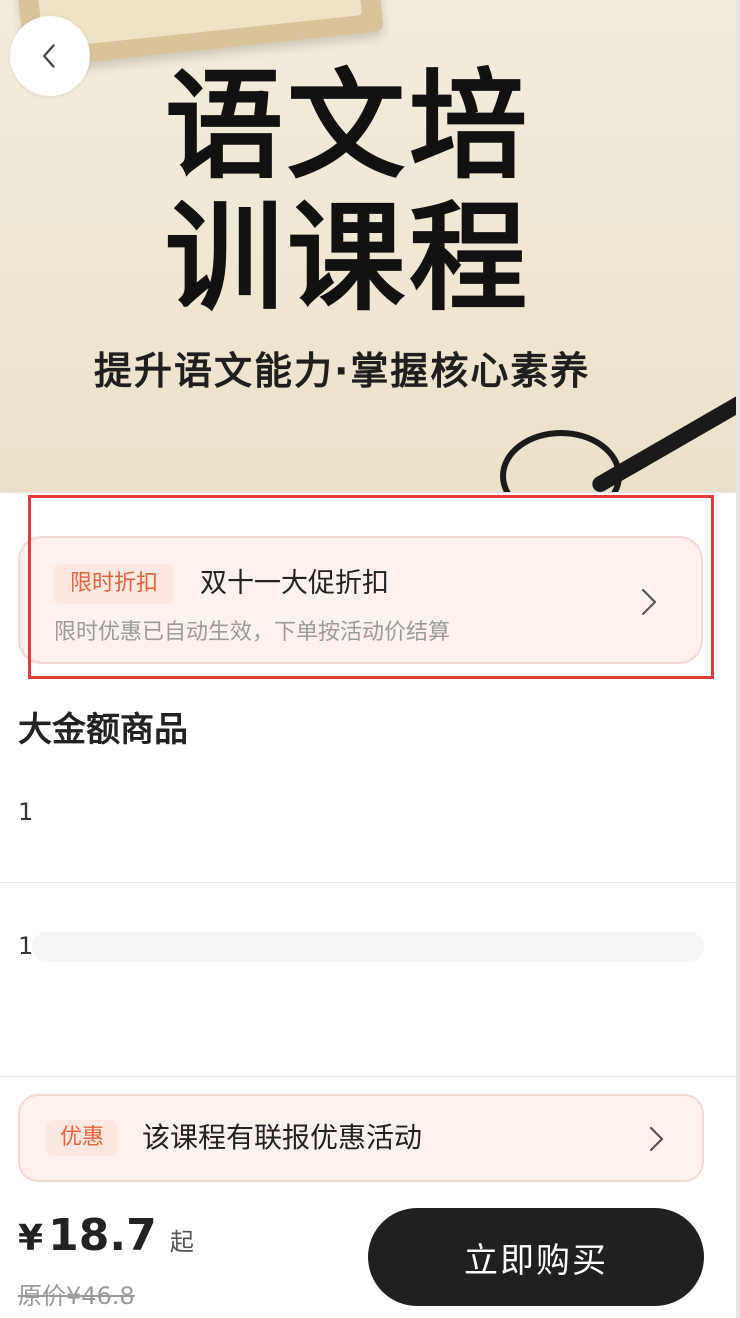  What do you see at coordinates (82, 1138) in the screenshot?
I see `bundle-tag: 优惠` at bounding box center [82, 1138].